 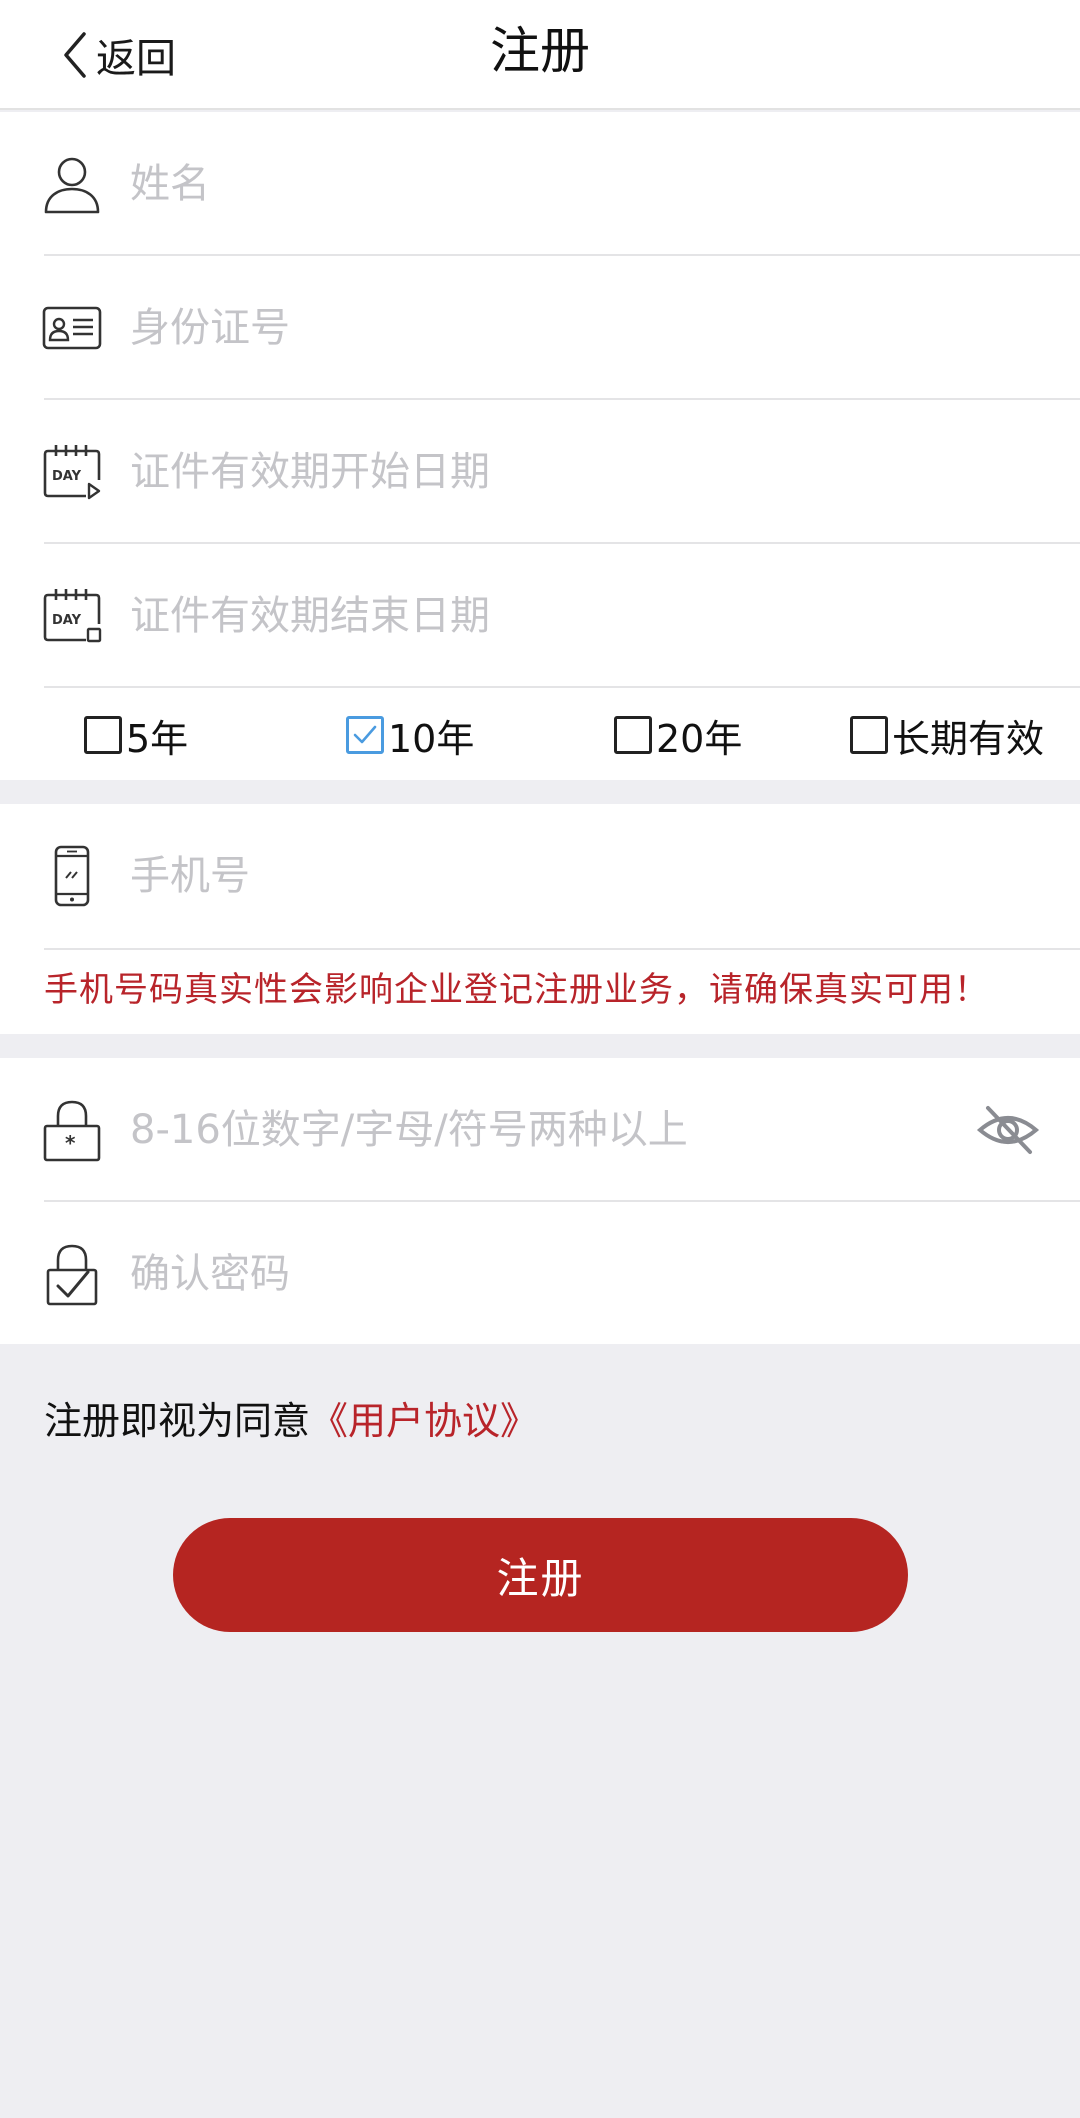 I want to click on start-date-input, so click(x=540, y=472).